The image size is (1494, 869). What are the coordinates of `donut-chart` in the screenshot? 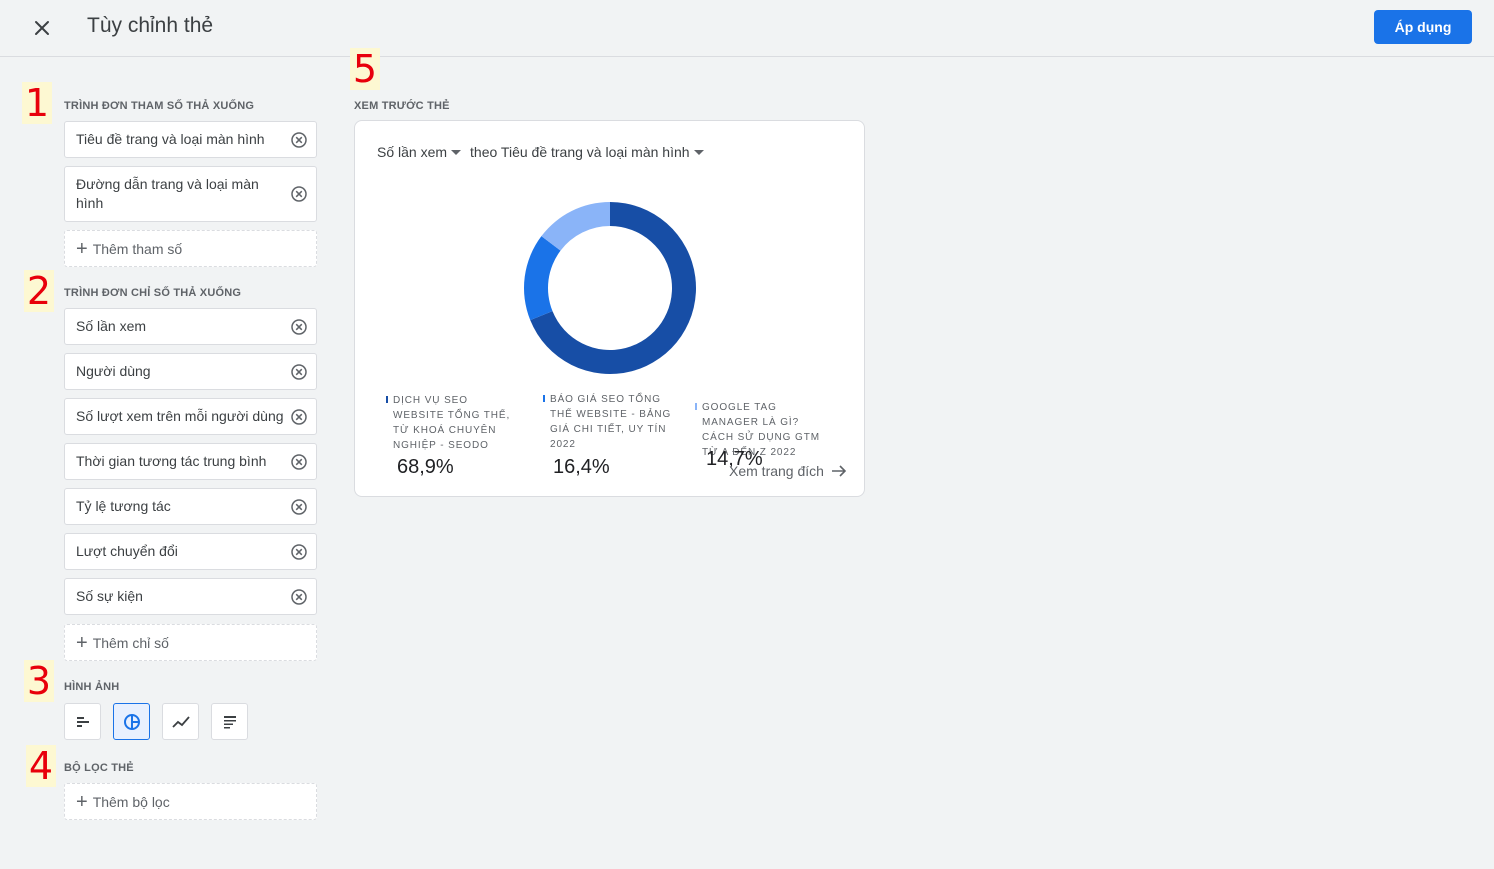 It's located at (610, 288).